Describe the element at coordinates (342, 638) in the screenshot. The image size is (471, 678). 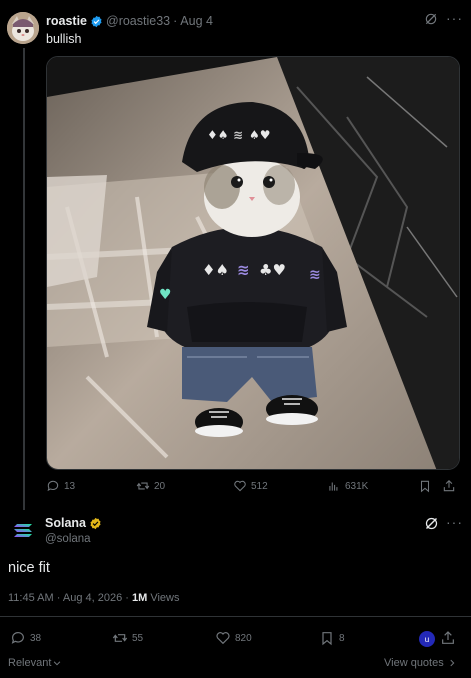
I see `bookmark-count: 8` at that location.